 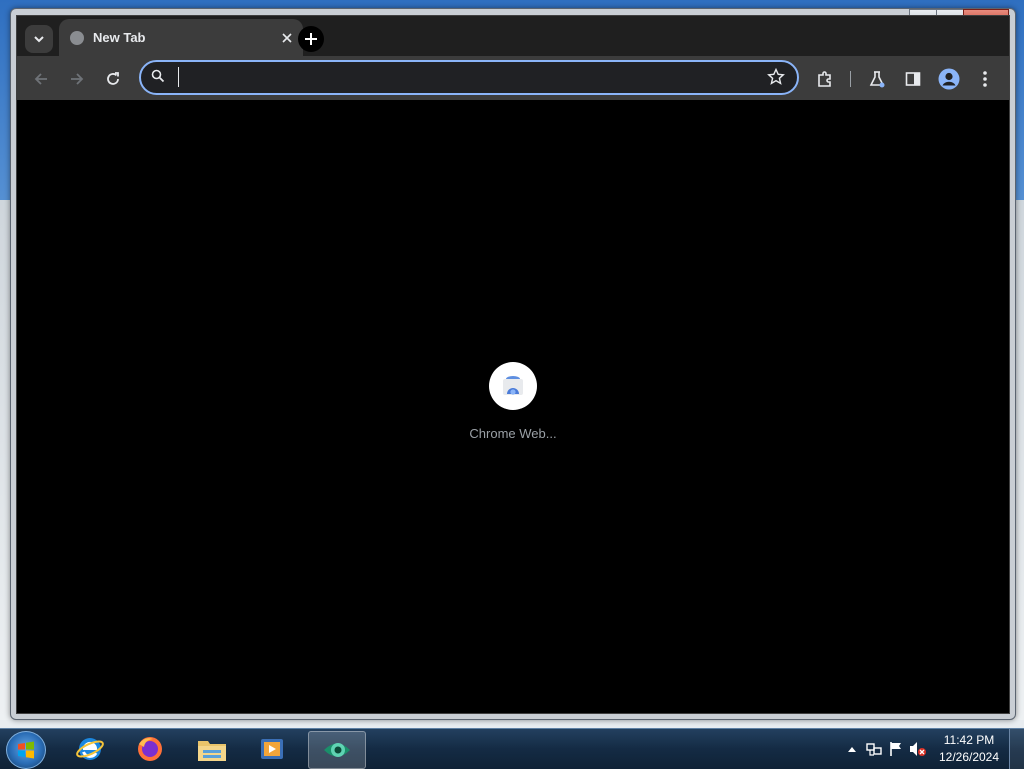 I want to click on shortcut-icon-circle, so click(x=513, y=386).